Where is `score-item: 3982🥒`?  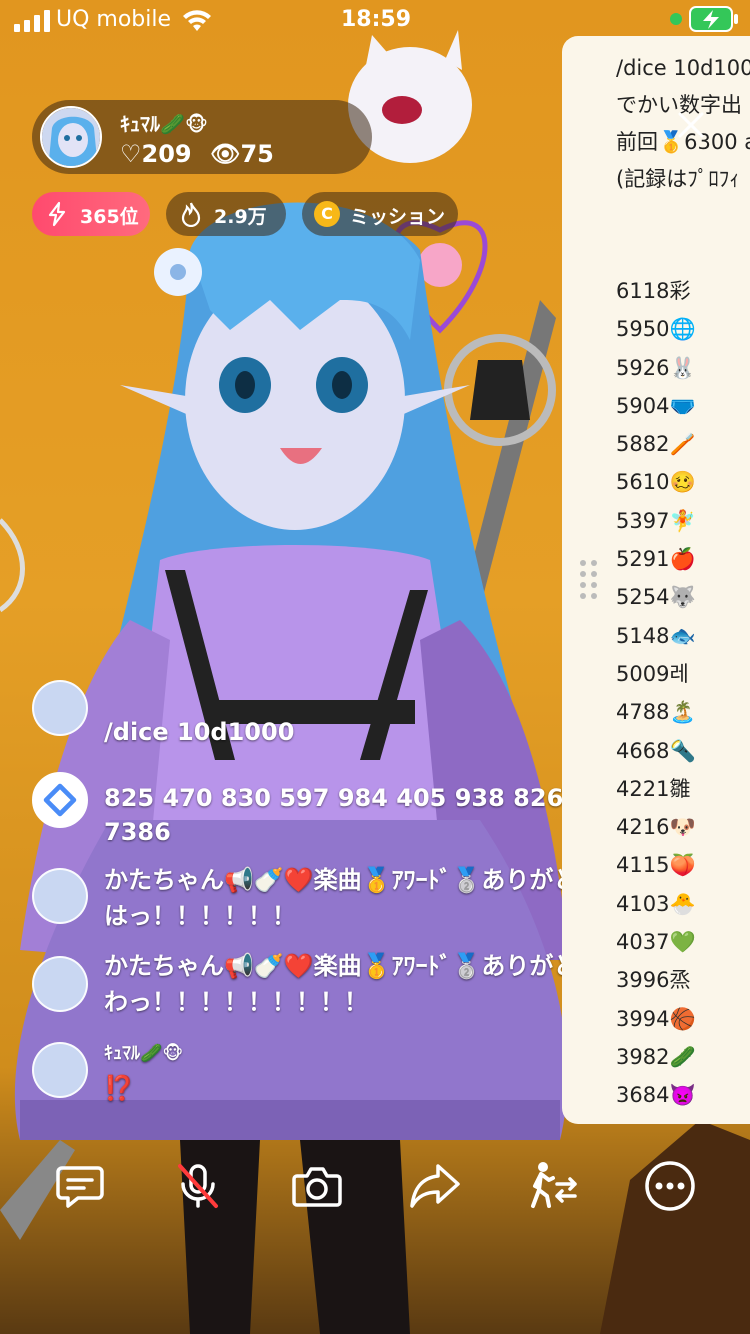 score-item: 3982🥒 is located at coordinates (656, 1056).